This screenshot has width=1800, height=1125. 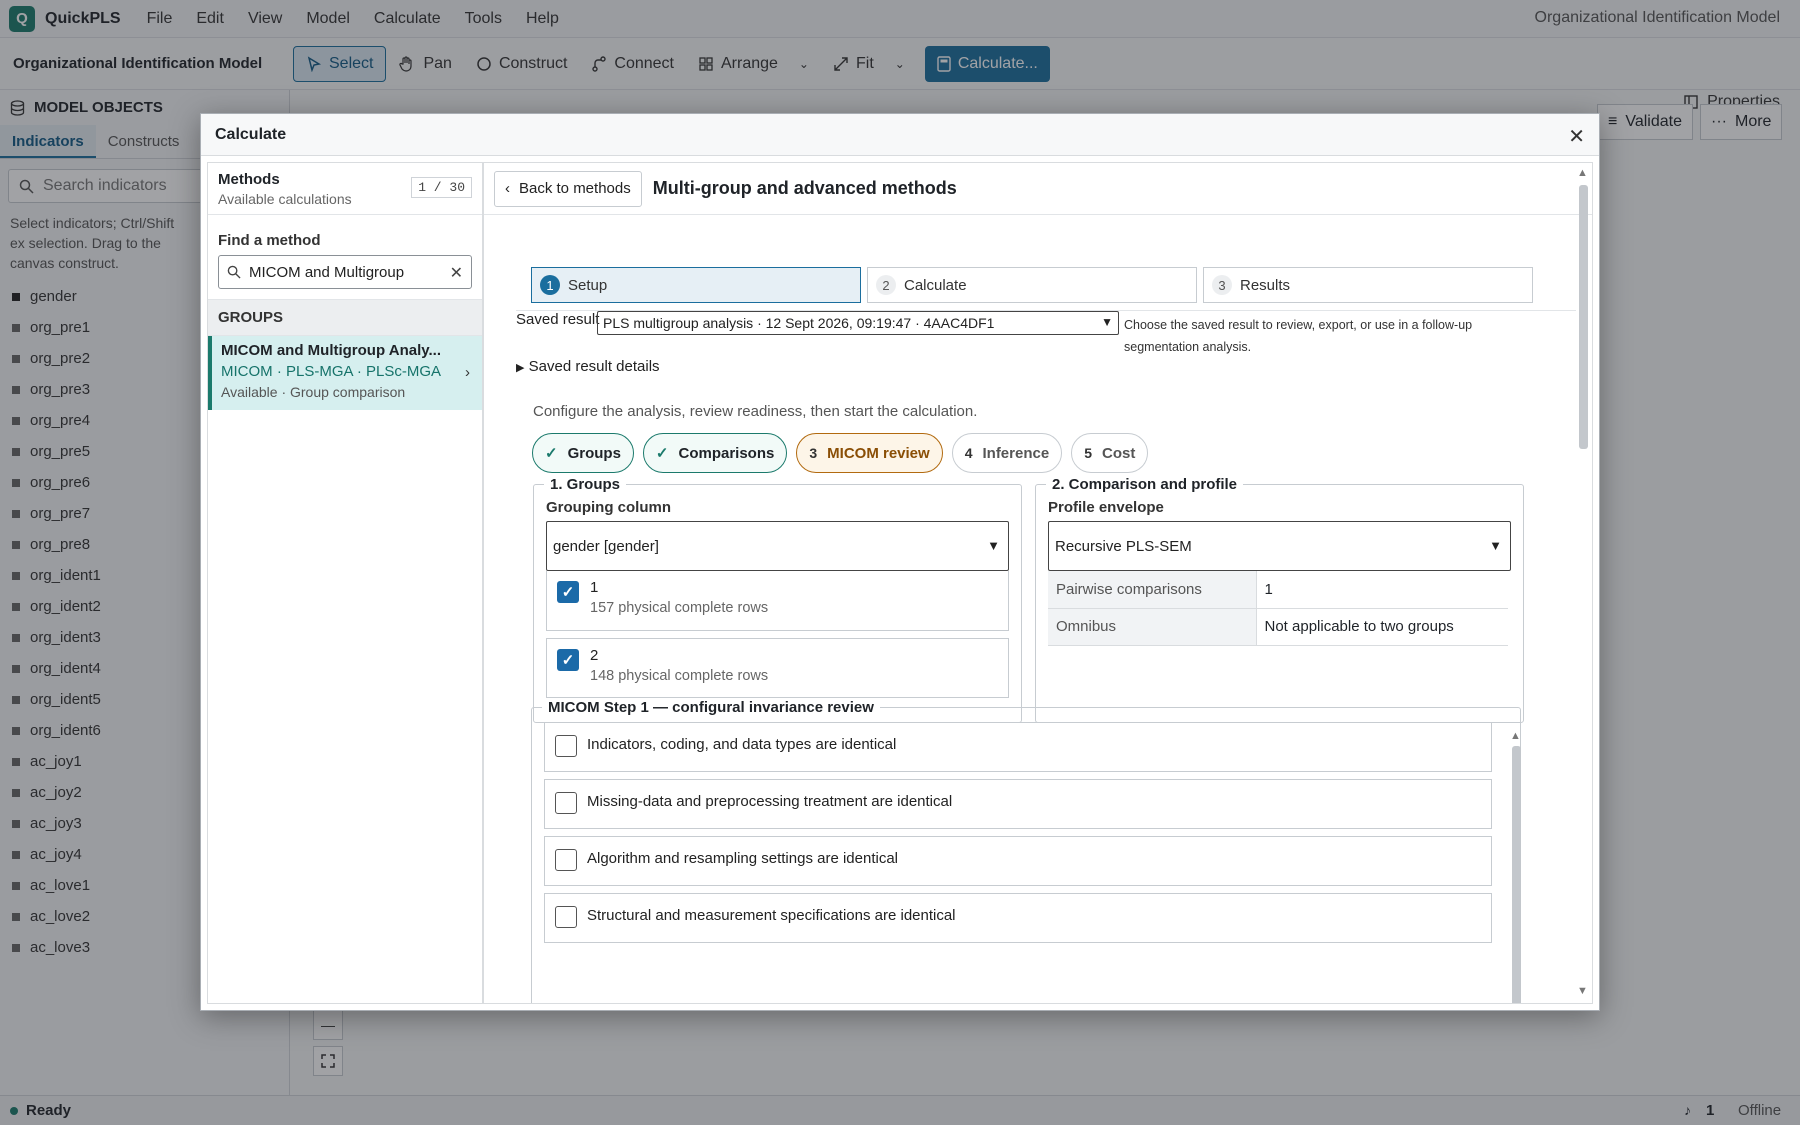 I want to click on wizard-step-label: Cost, so click(x=1118, y=453).